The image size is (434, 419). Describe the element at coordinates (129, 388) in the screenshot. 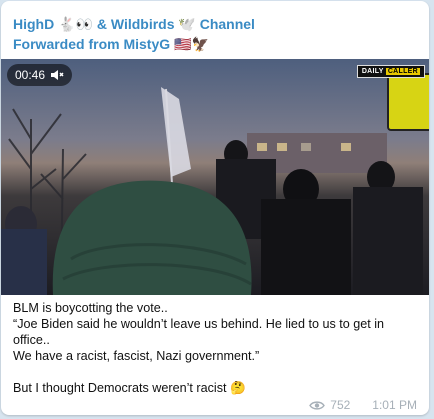

I see `message-line: But I thought Democrats weren’t racist 🤔` at that location.